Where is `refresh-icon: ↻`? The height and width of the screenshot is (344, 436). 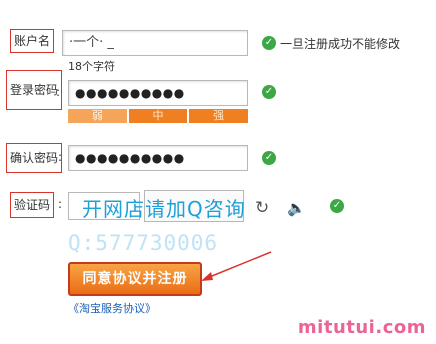
refresh-icon: ↻ is located at coordinates (262, 208).